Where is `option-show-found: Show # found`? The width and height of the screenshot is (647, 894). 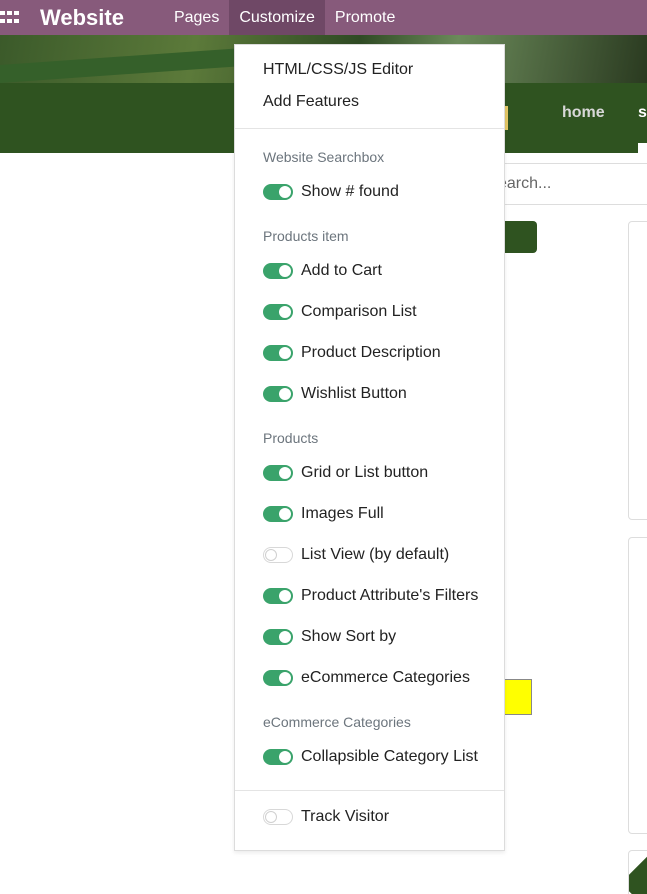
option-show-found: Show # found is located at coordinates (331, 192).